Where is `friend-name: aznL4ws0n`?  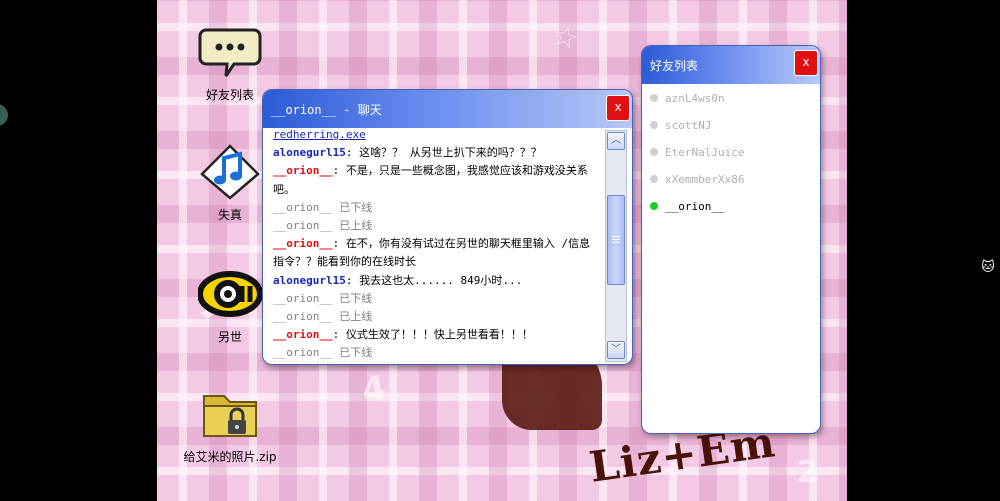
friend-name: aznL4ws0n is located at coordinates (695, 98).